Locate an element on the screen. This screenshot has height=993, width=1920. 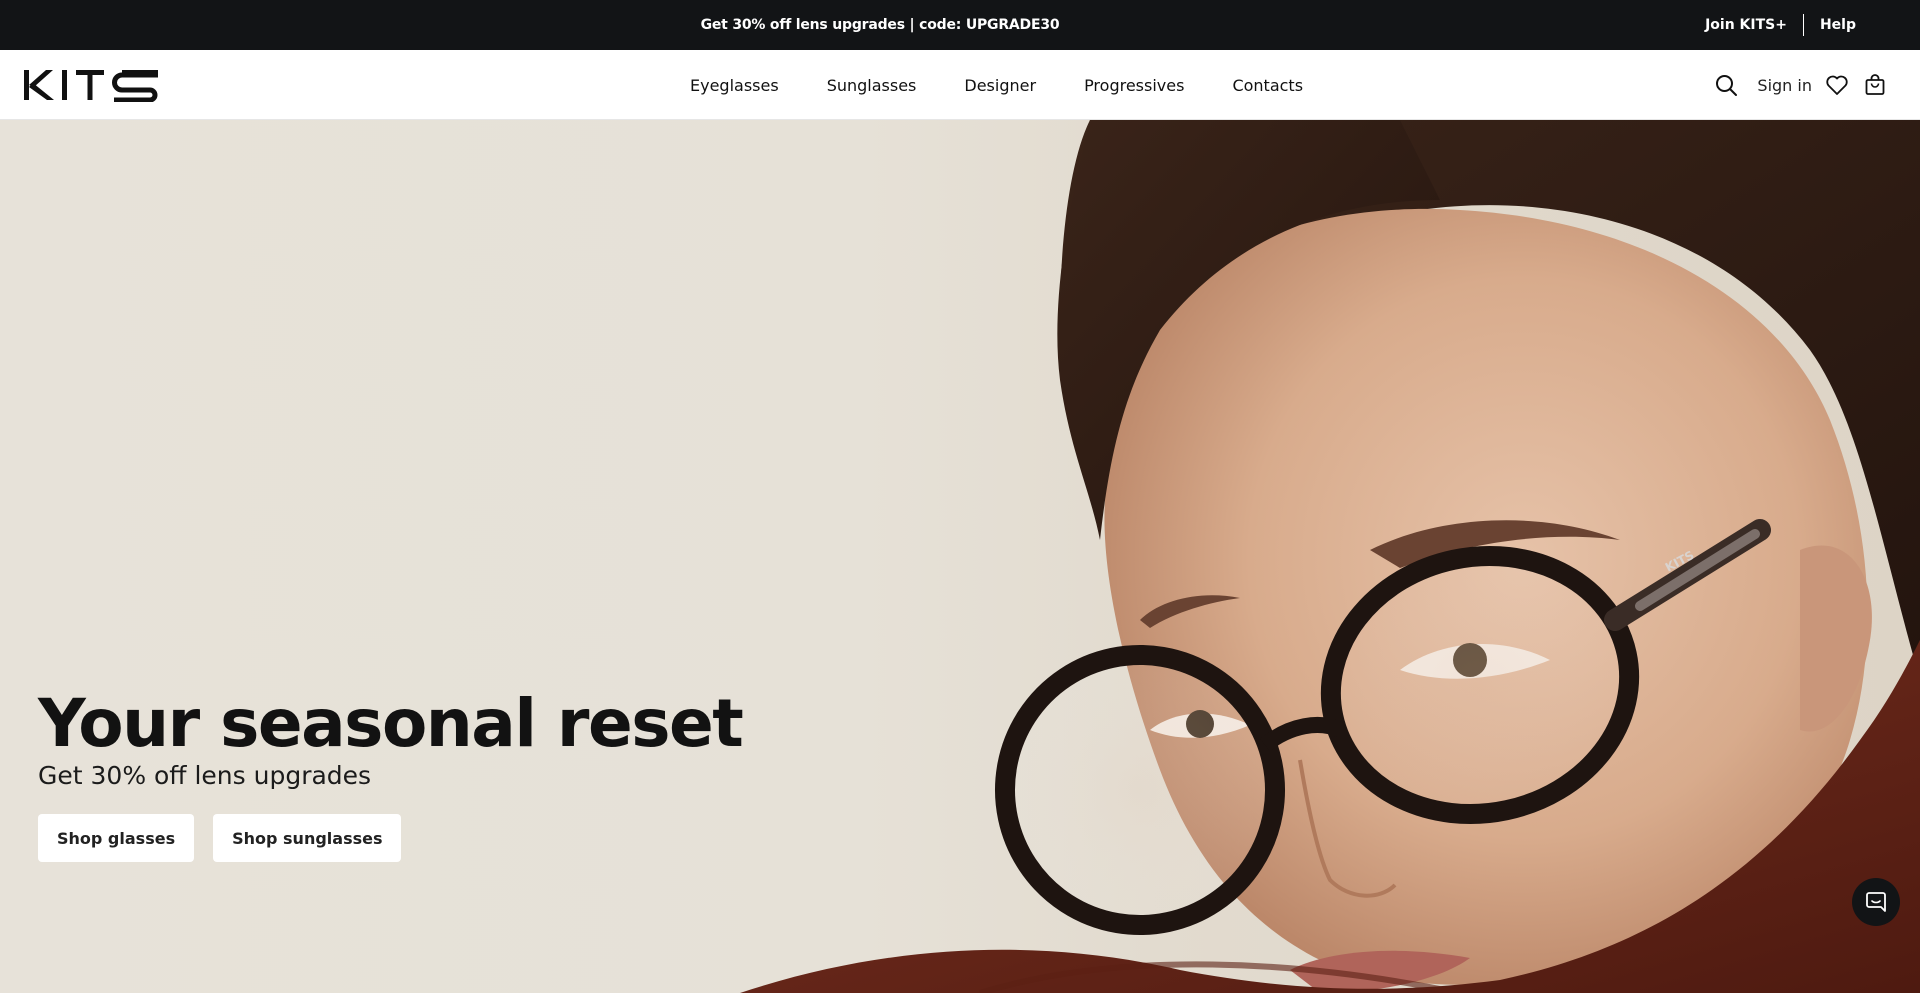
chat-button is located at coordinates (1876, 902).